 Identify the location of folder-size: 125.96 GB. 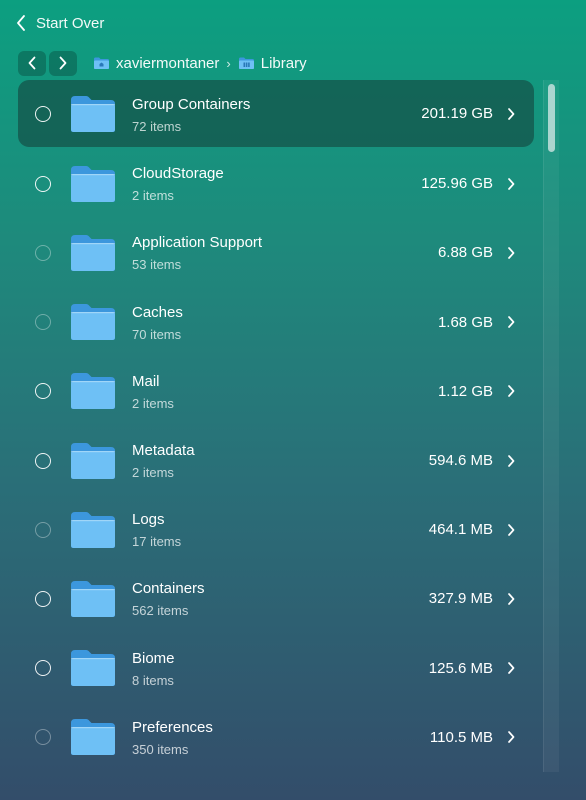
(457, 184).